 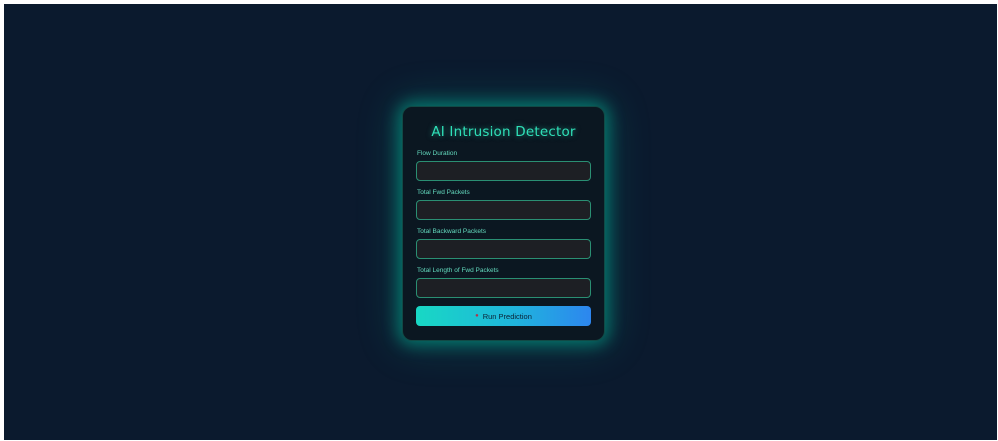 I want to click on total-fwd-packets-label: Total Fwd Packets, so click(x=443, y=192).